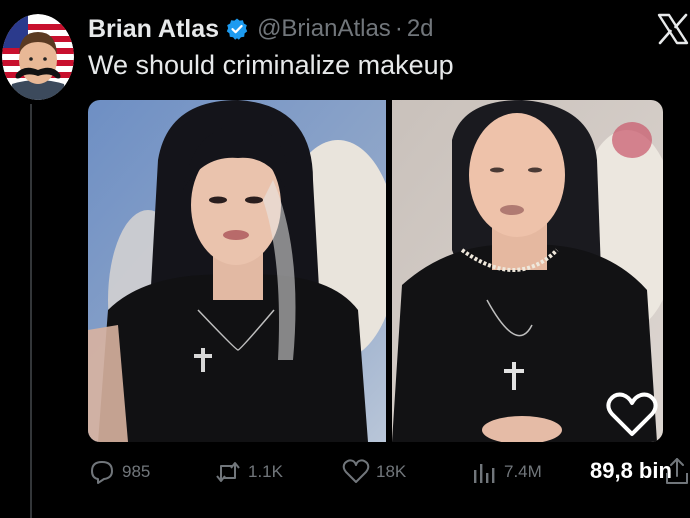 Image resolution: width=690 pixels, height=518 pixels. What do you see at coordinates (391, 471) in the screenshot?
I see `like-count: 18K` at bounding box center [391, 471].